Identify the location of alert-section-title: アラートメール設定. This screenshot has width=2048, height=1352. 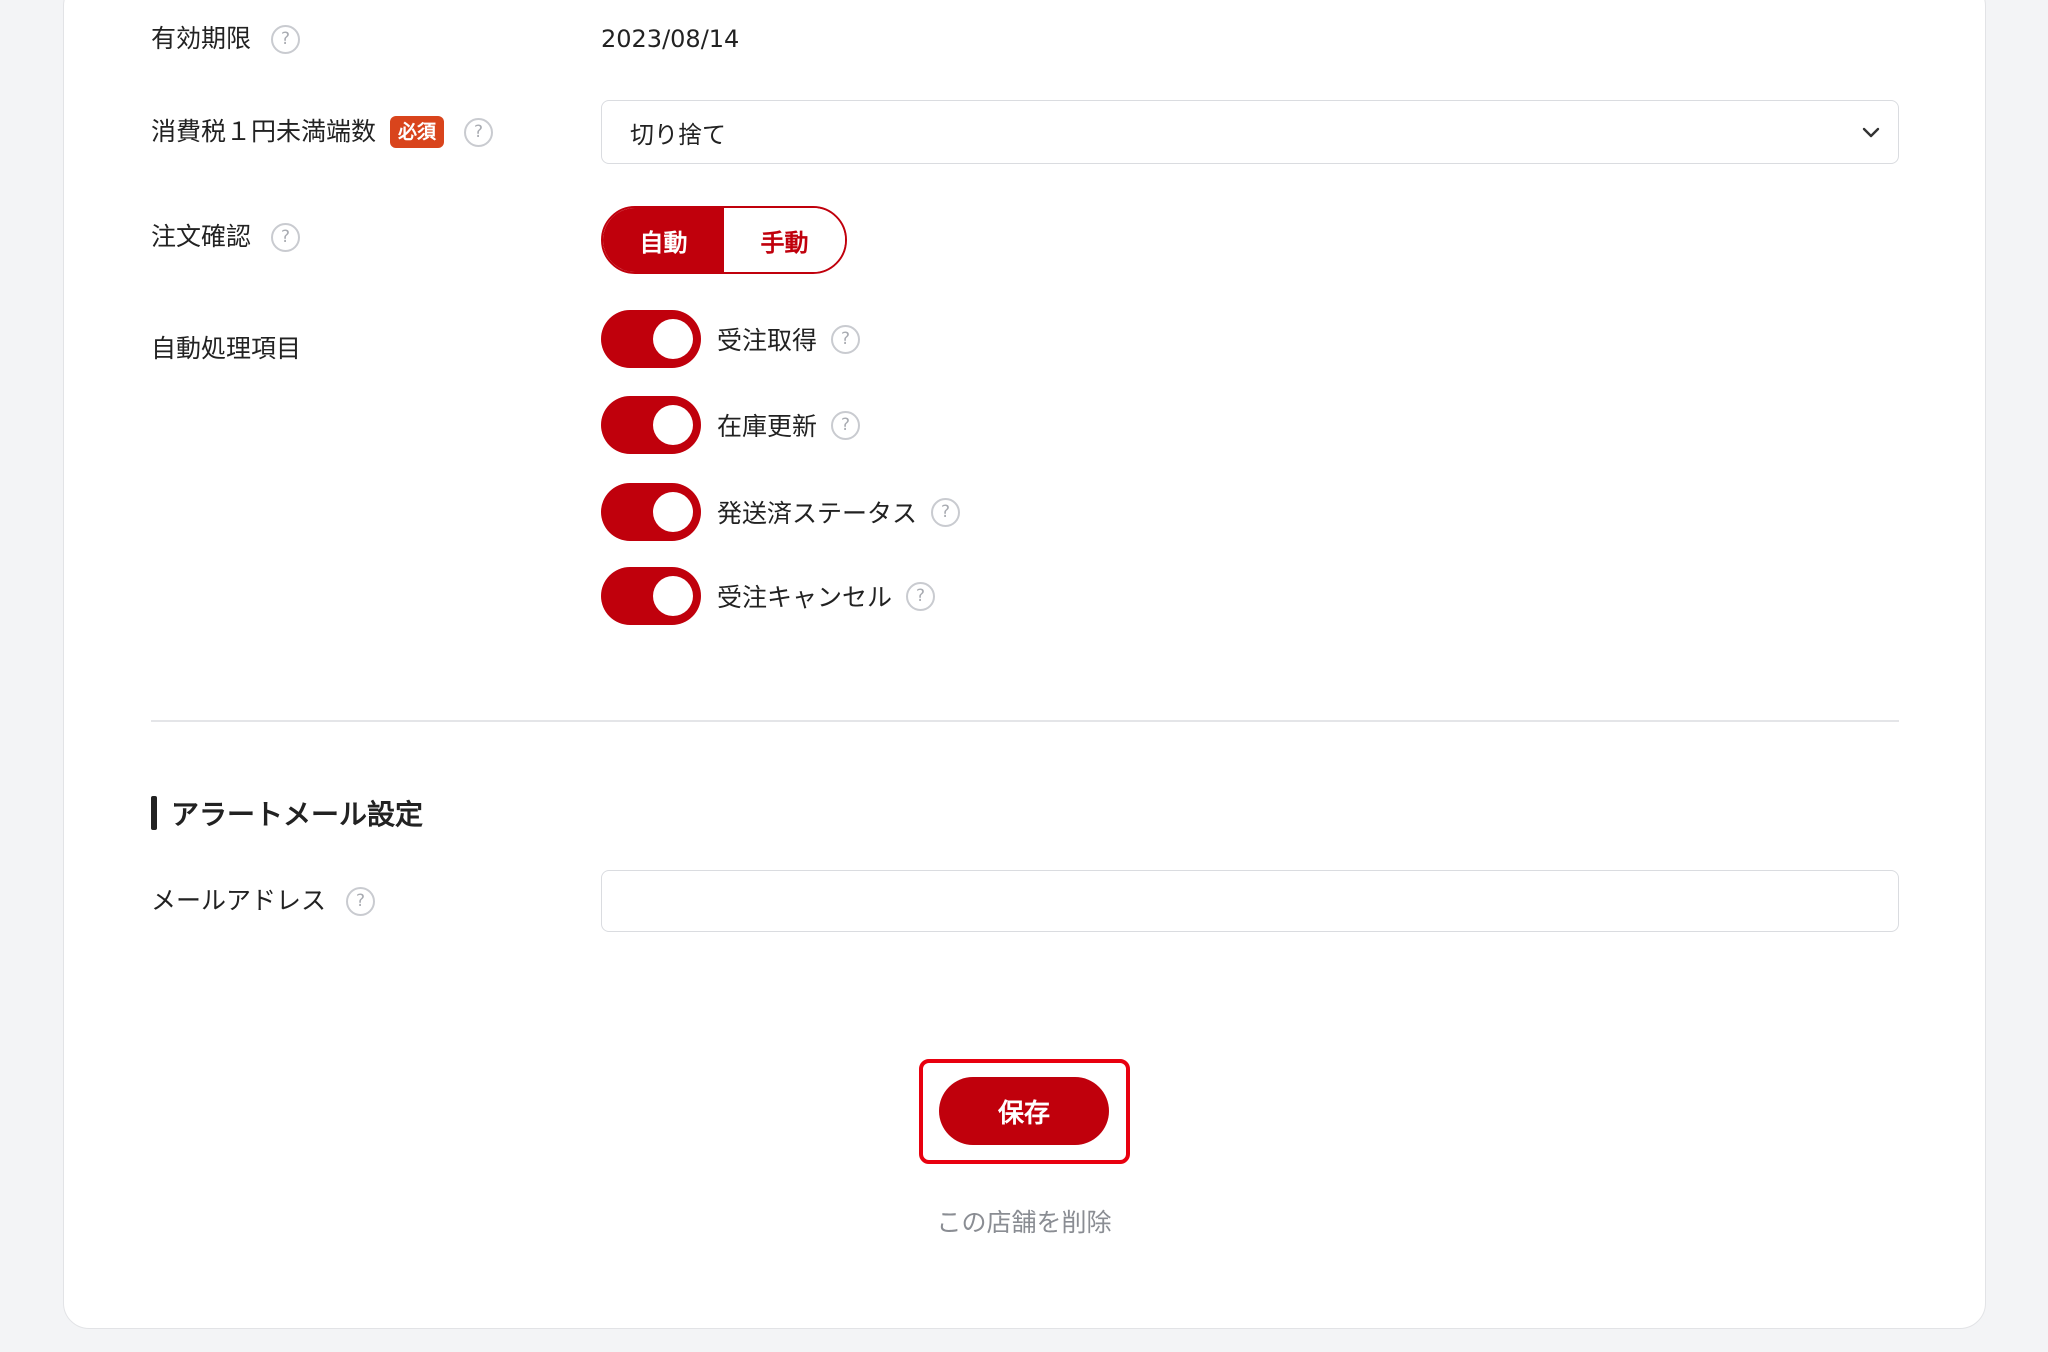
(287, 813).